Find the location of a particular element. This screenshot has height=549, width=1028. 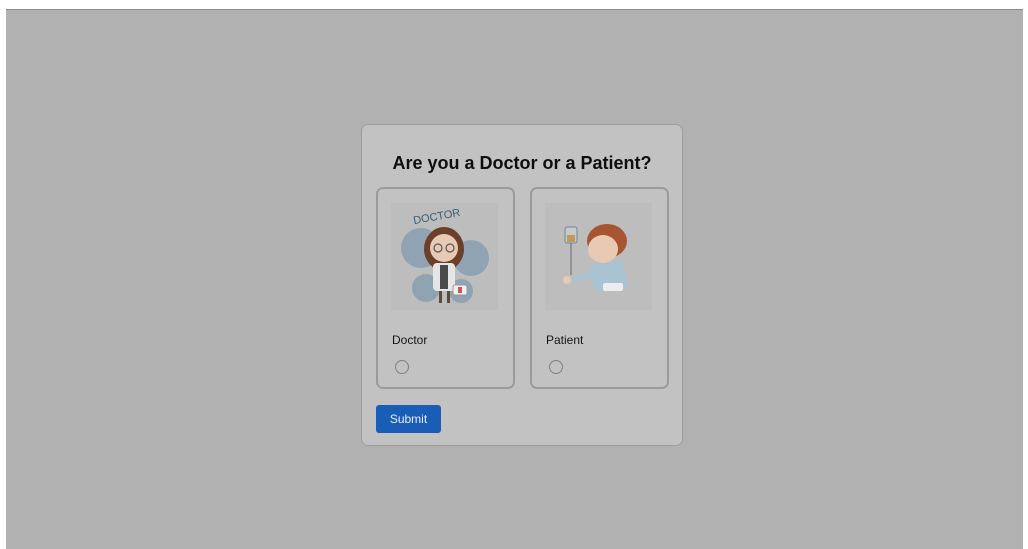

dialog-title: Are you a Doctor or a Patient? is located at coordinates (522, 163).